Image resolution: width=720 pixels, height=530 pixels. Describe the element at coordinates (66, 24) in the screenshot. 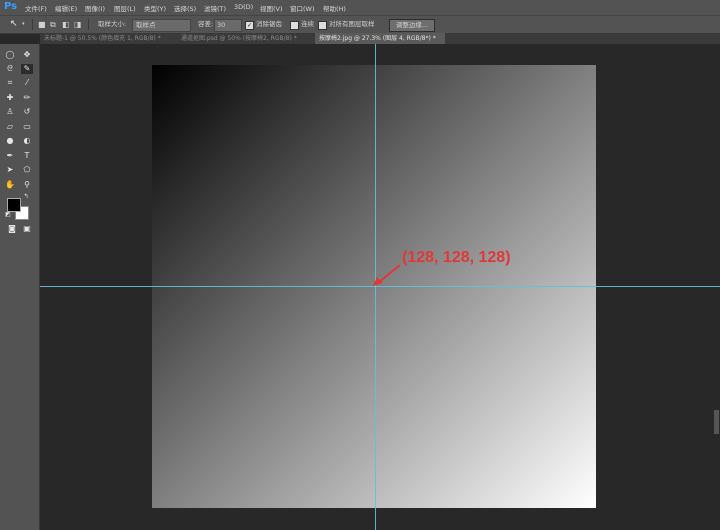

I see `subtract-selection-icon: ◧` at that location.